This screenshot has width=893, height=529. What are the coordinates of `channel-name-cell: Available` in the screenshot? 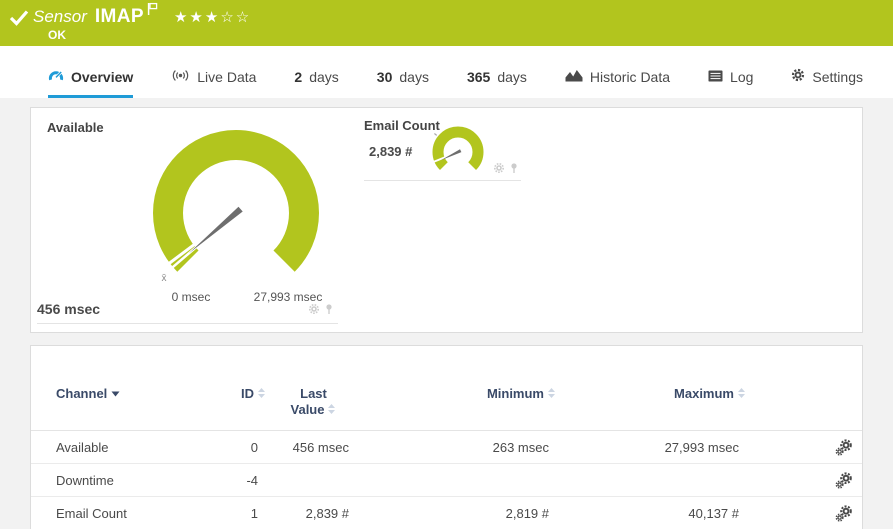 It's located at (118, 447).